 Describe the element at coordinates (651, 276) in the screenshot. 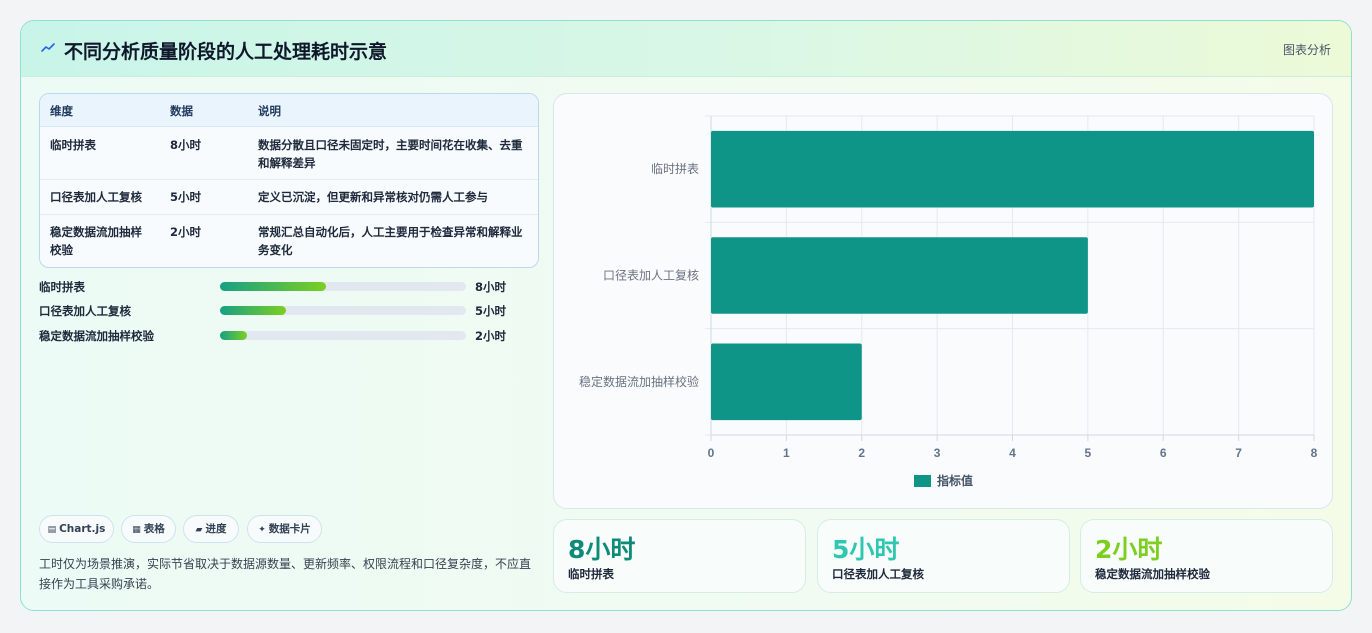

I see `y-category-label: 口径表加人工复核` at that location.